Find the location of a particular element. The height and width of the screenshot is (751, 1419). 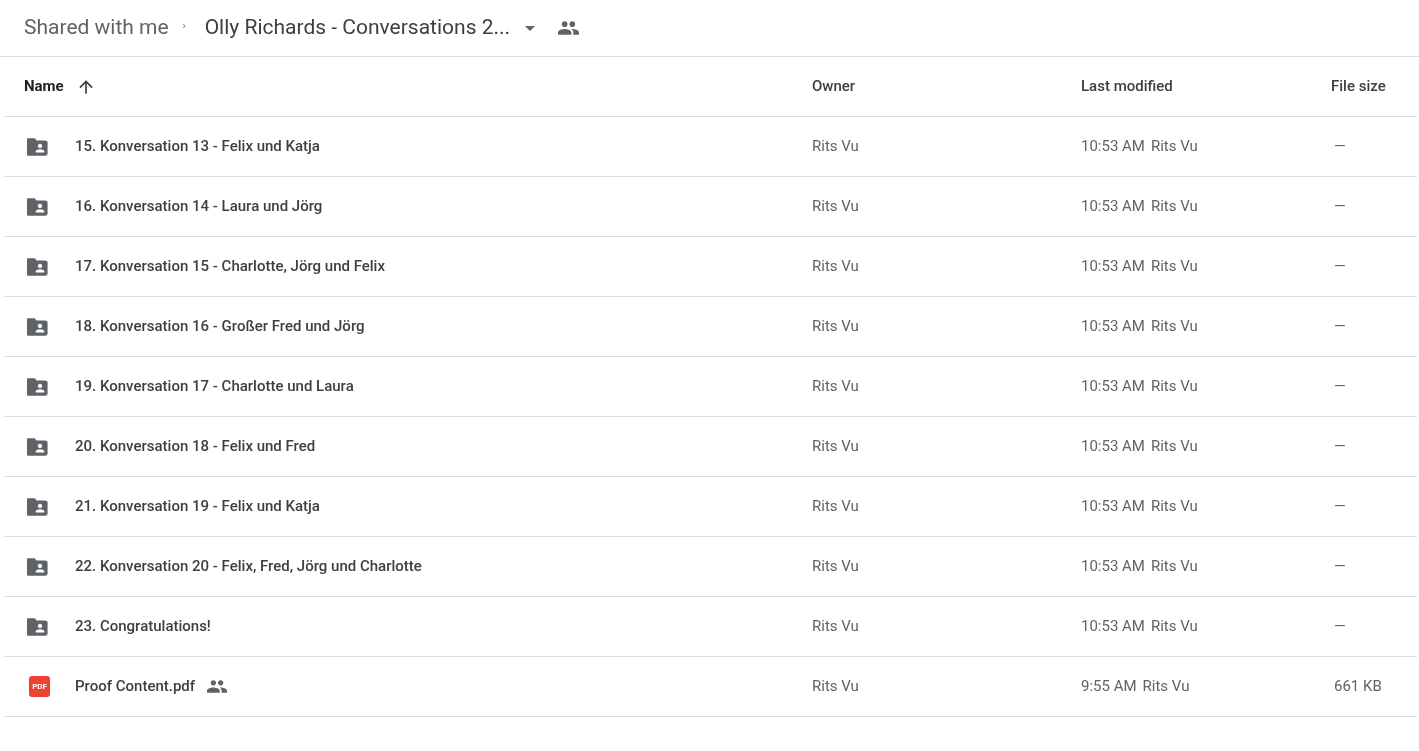

file-name: Proof Content.pdf is located at coordinates (135, 687).